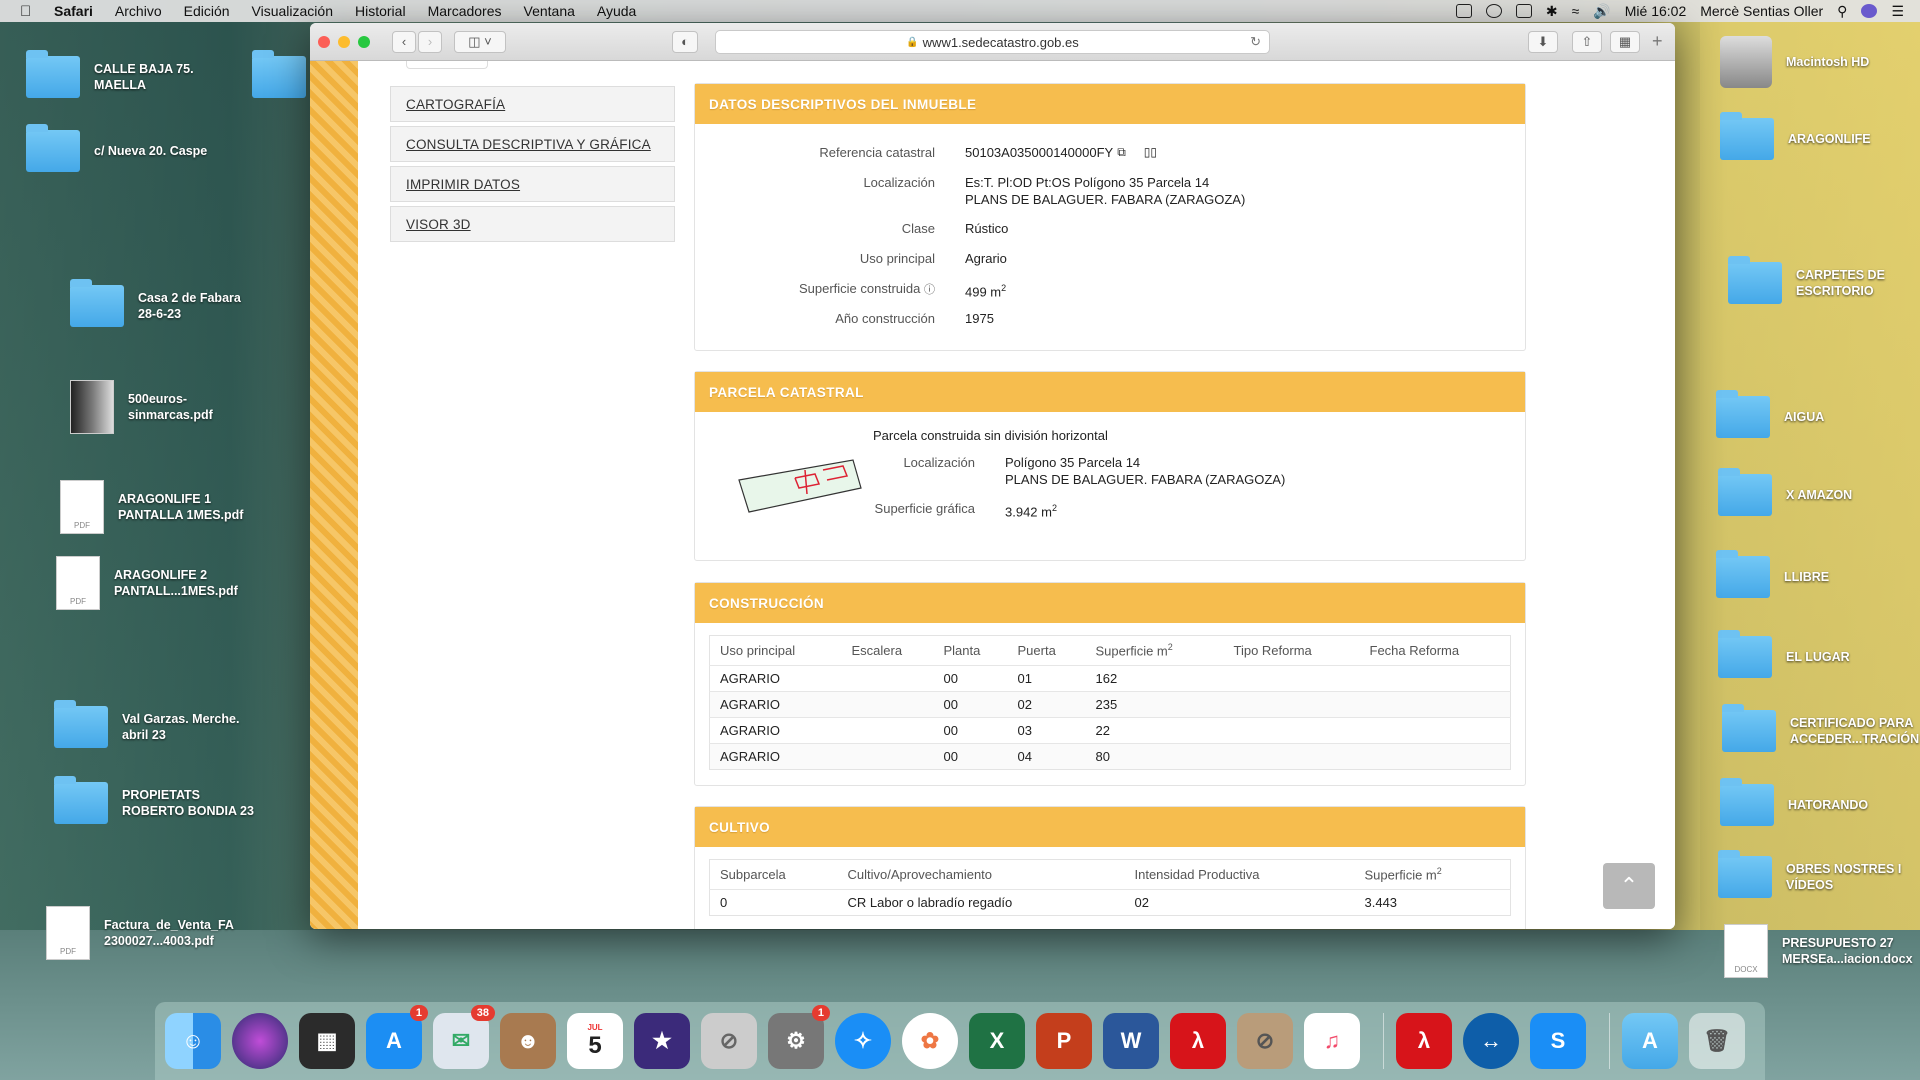 The height and width of the screenshot is (1080, 1920). What do you see at coordinates (532, 104) in the screenshot?
I see `menu-cartografia: CARTOGRAFÍA` at bounding box center [532, 104].